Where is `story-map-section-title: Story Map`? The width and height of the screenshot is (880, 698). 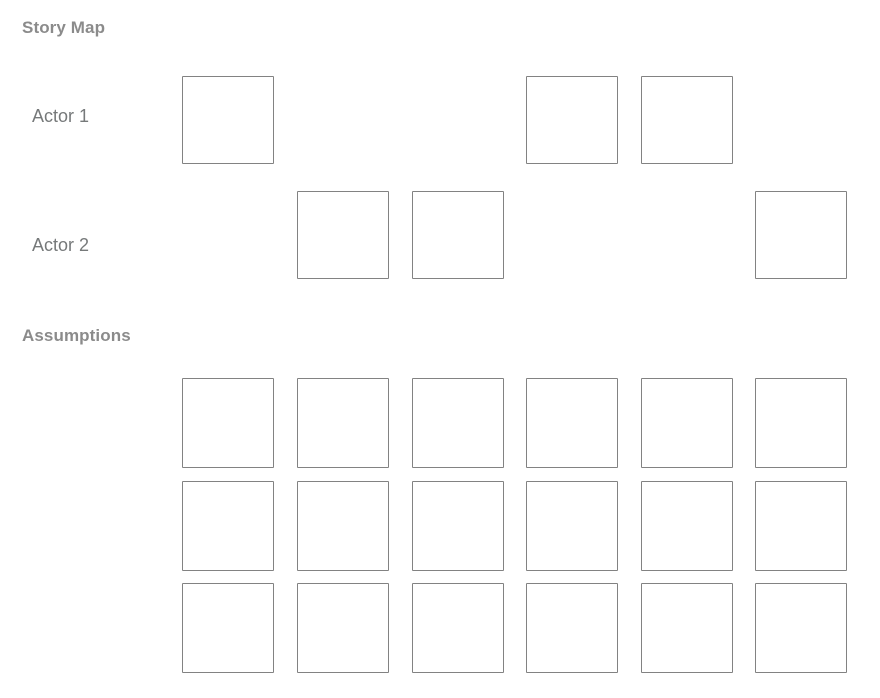
story-map-section-title: Story Map is located at coordinates (64, 27).